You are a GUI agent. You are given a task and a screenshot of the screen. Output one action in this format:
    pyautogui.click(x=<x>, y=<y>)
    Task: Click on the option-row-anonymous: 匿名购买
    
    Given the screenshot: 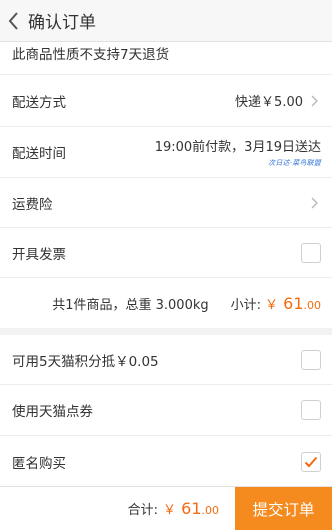 What is the action you would take?
    pyautogui.click(x=166, y=461)
    